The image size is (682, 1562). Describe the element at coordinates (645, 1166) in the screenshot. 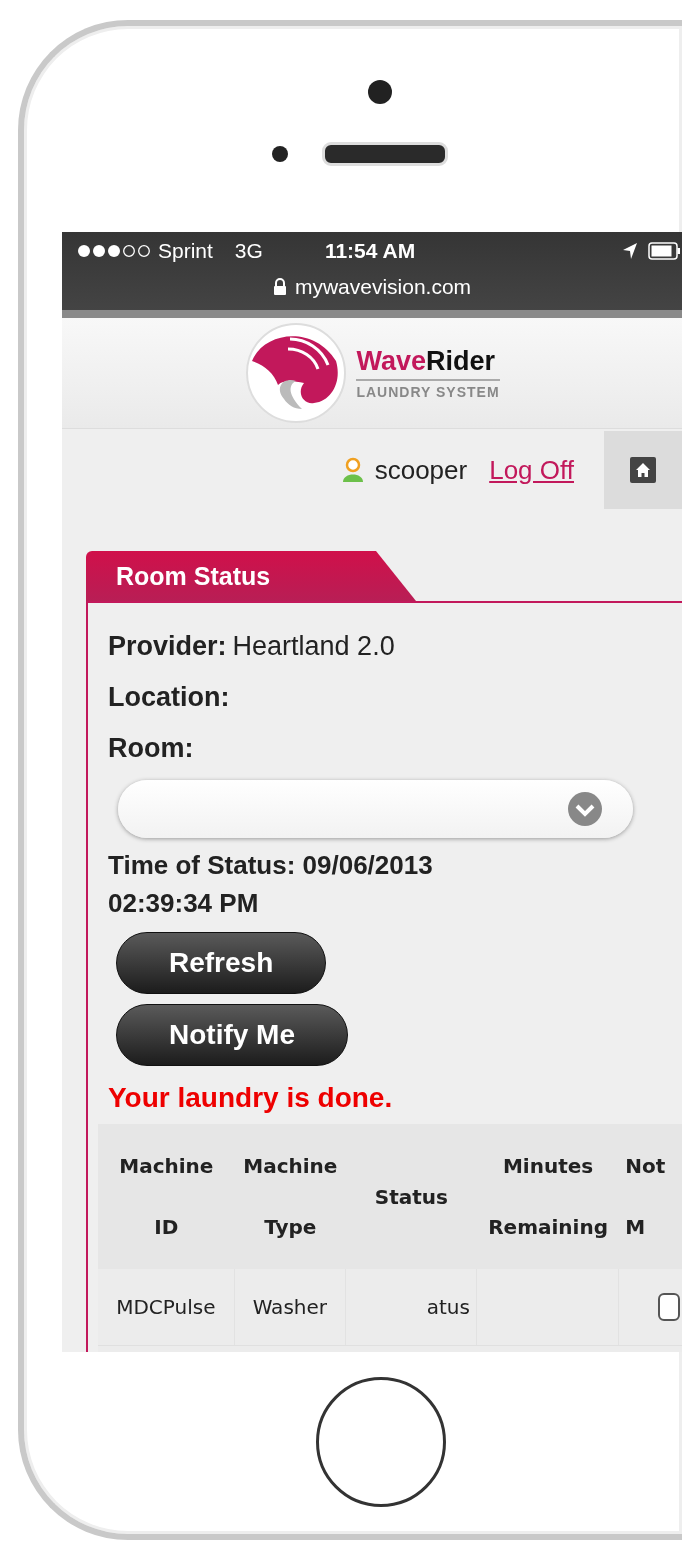

I see `column-header: Not` at that location.